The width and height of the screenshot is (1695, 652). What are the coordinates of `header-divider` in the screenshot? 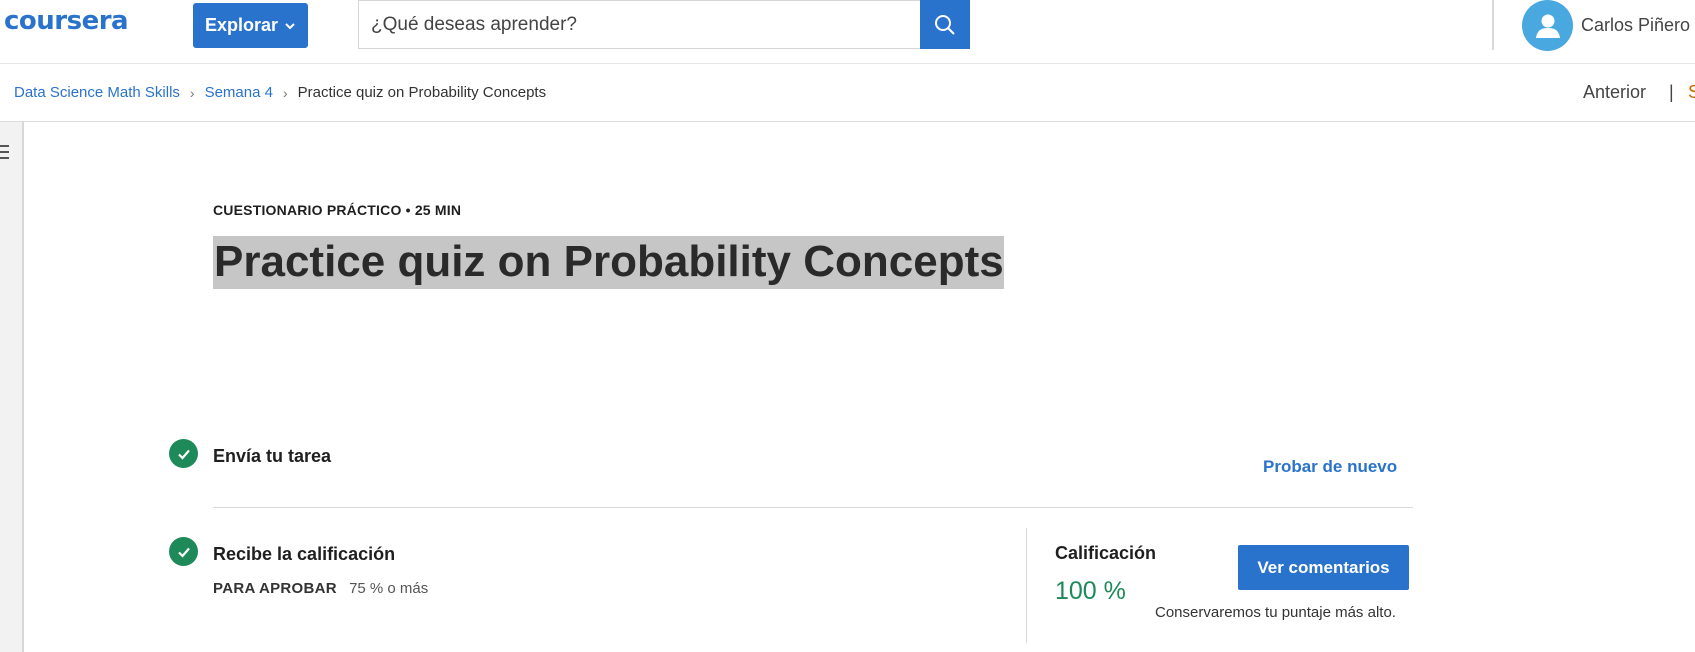 It's located at (1493, 25).